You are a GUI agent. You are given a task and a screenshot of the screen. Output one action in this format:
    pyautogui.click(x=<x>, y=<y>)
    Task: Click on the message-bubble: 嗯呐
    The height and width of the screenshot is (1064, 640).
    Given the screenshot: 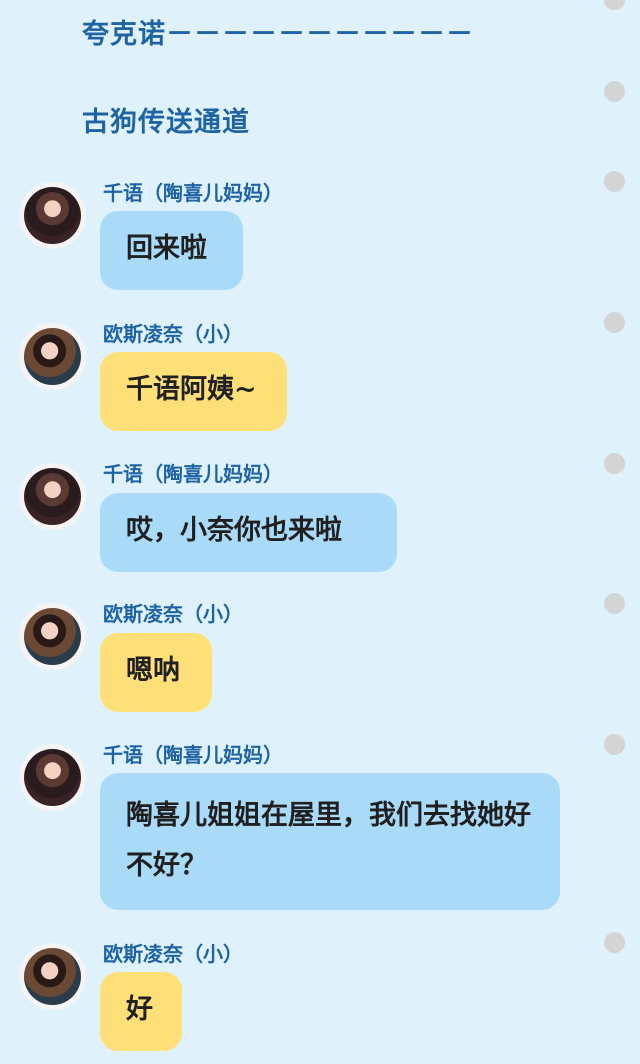 What is the action you would take?
    pyautogui.click(x=156, y=672)
    